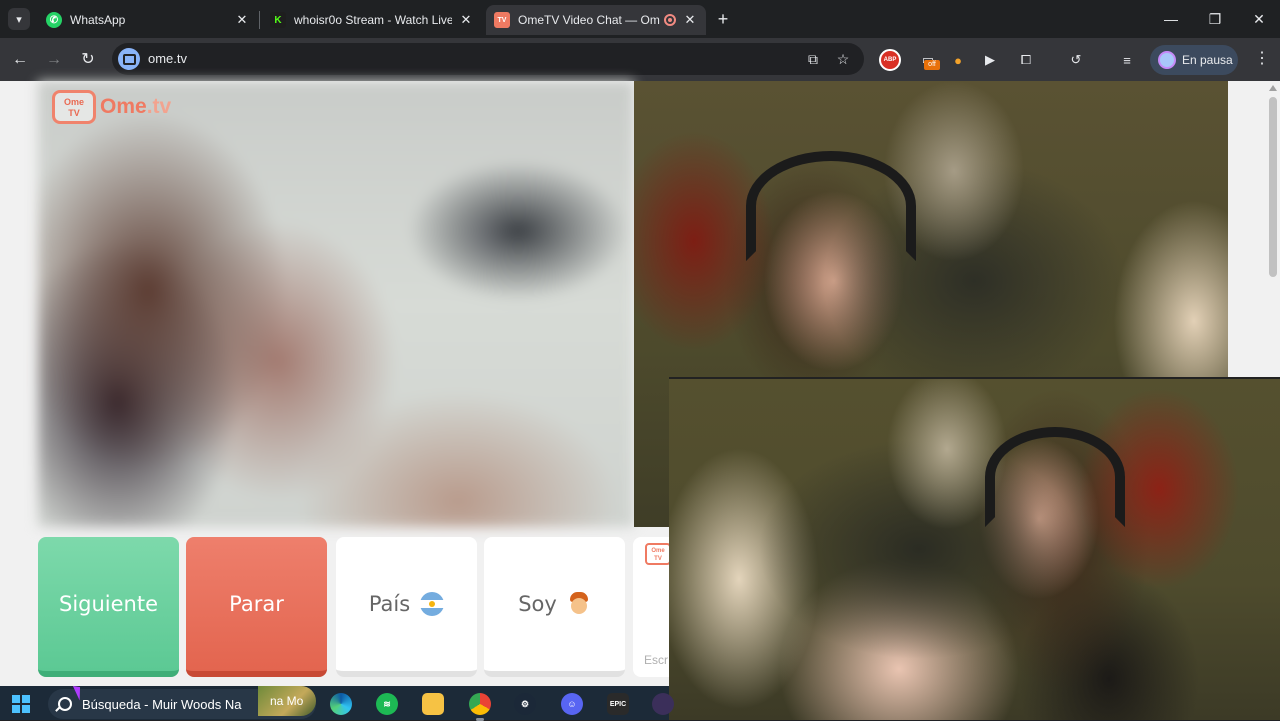 This screenshot has width=1280, height=721. I want to click on tab-search-chevron-icon: ▾, so click(19, 19).